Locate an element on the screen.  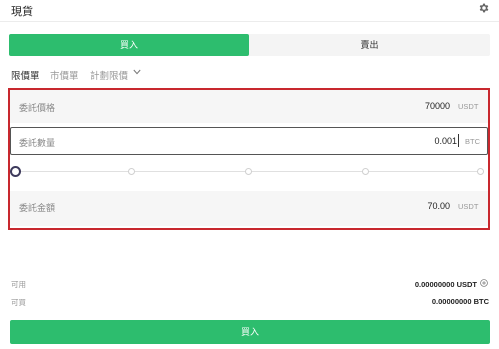
page-title: 現貨 is located at coordinates (22, 12).